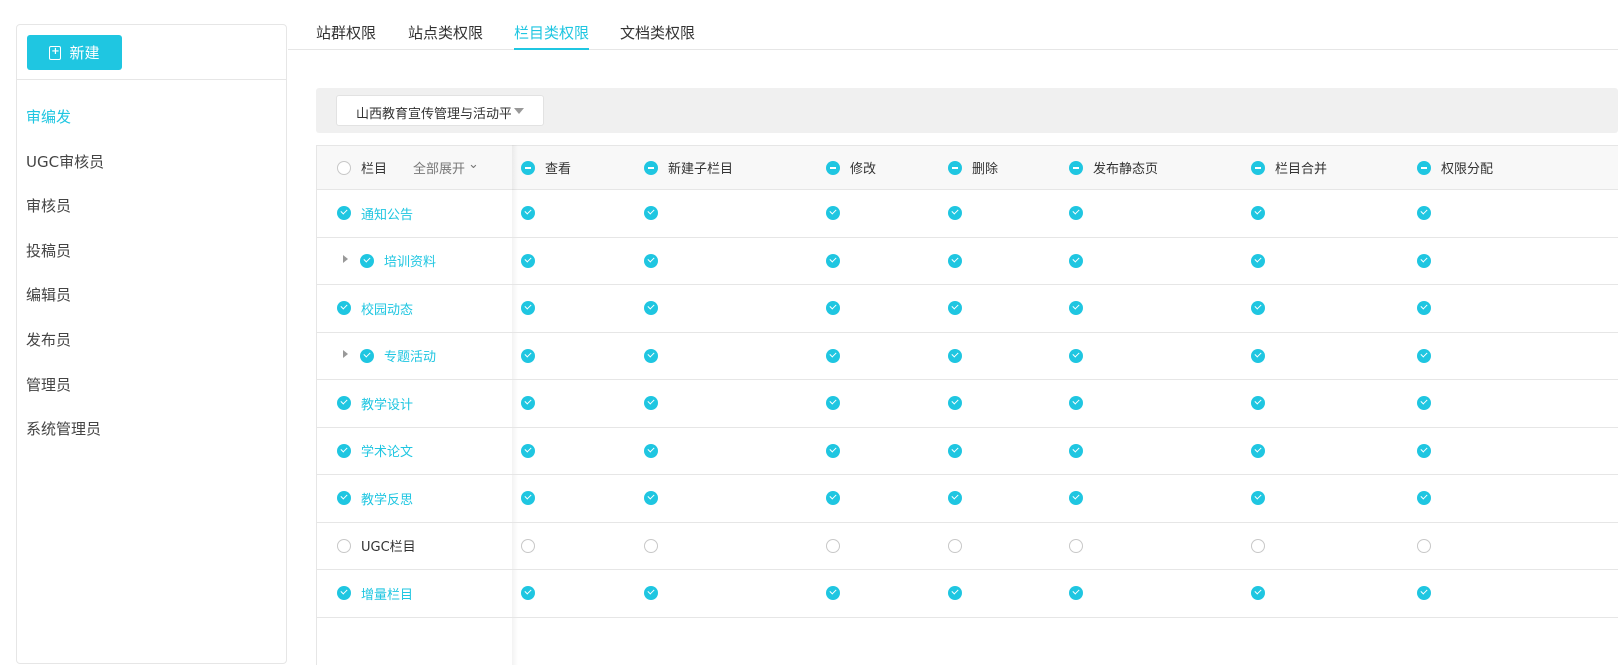 The image size is (1618, 665). I want to click on sidebar-item: 投稿员, so click(65, 259).